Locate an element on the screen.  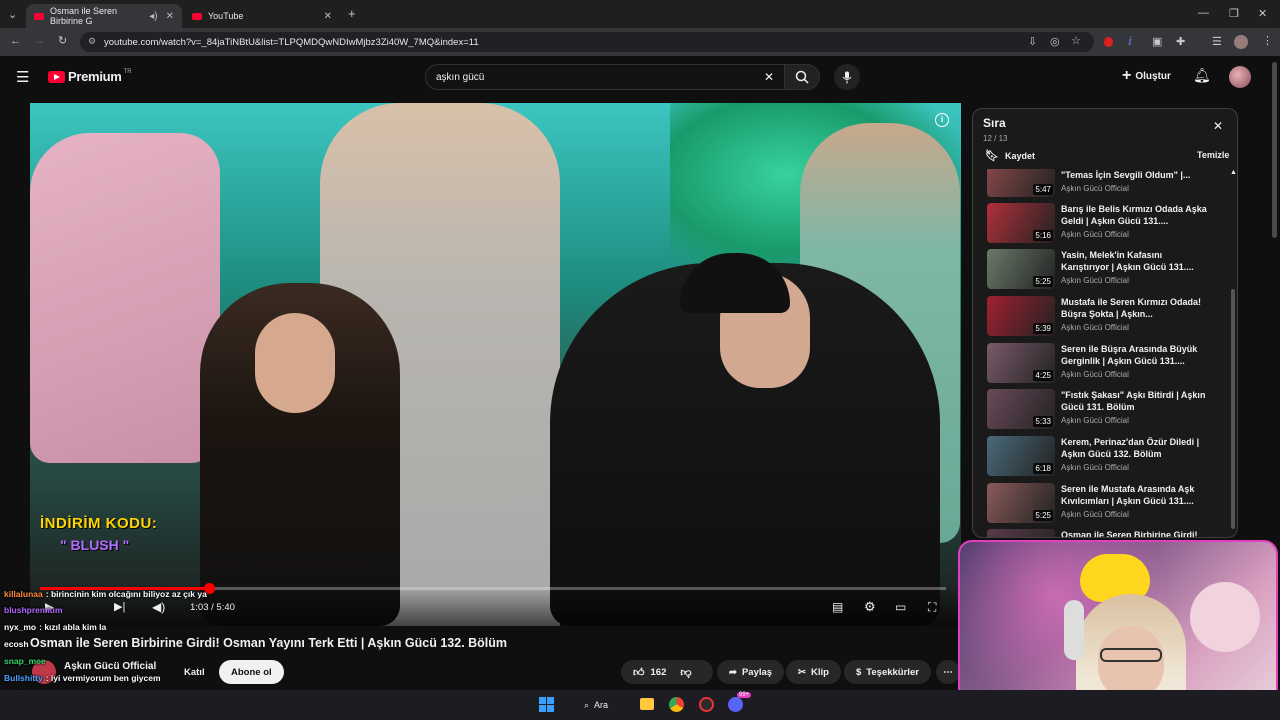
extension-icon: ▣ is located at coordinates (1157, 41).